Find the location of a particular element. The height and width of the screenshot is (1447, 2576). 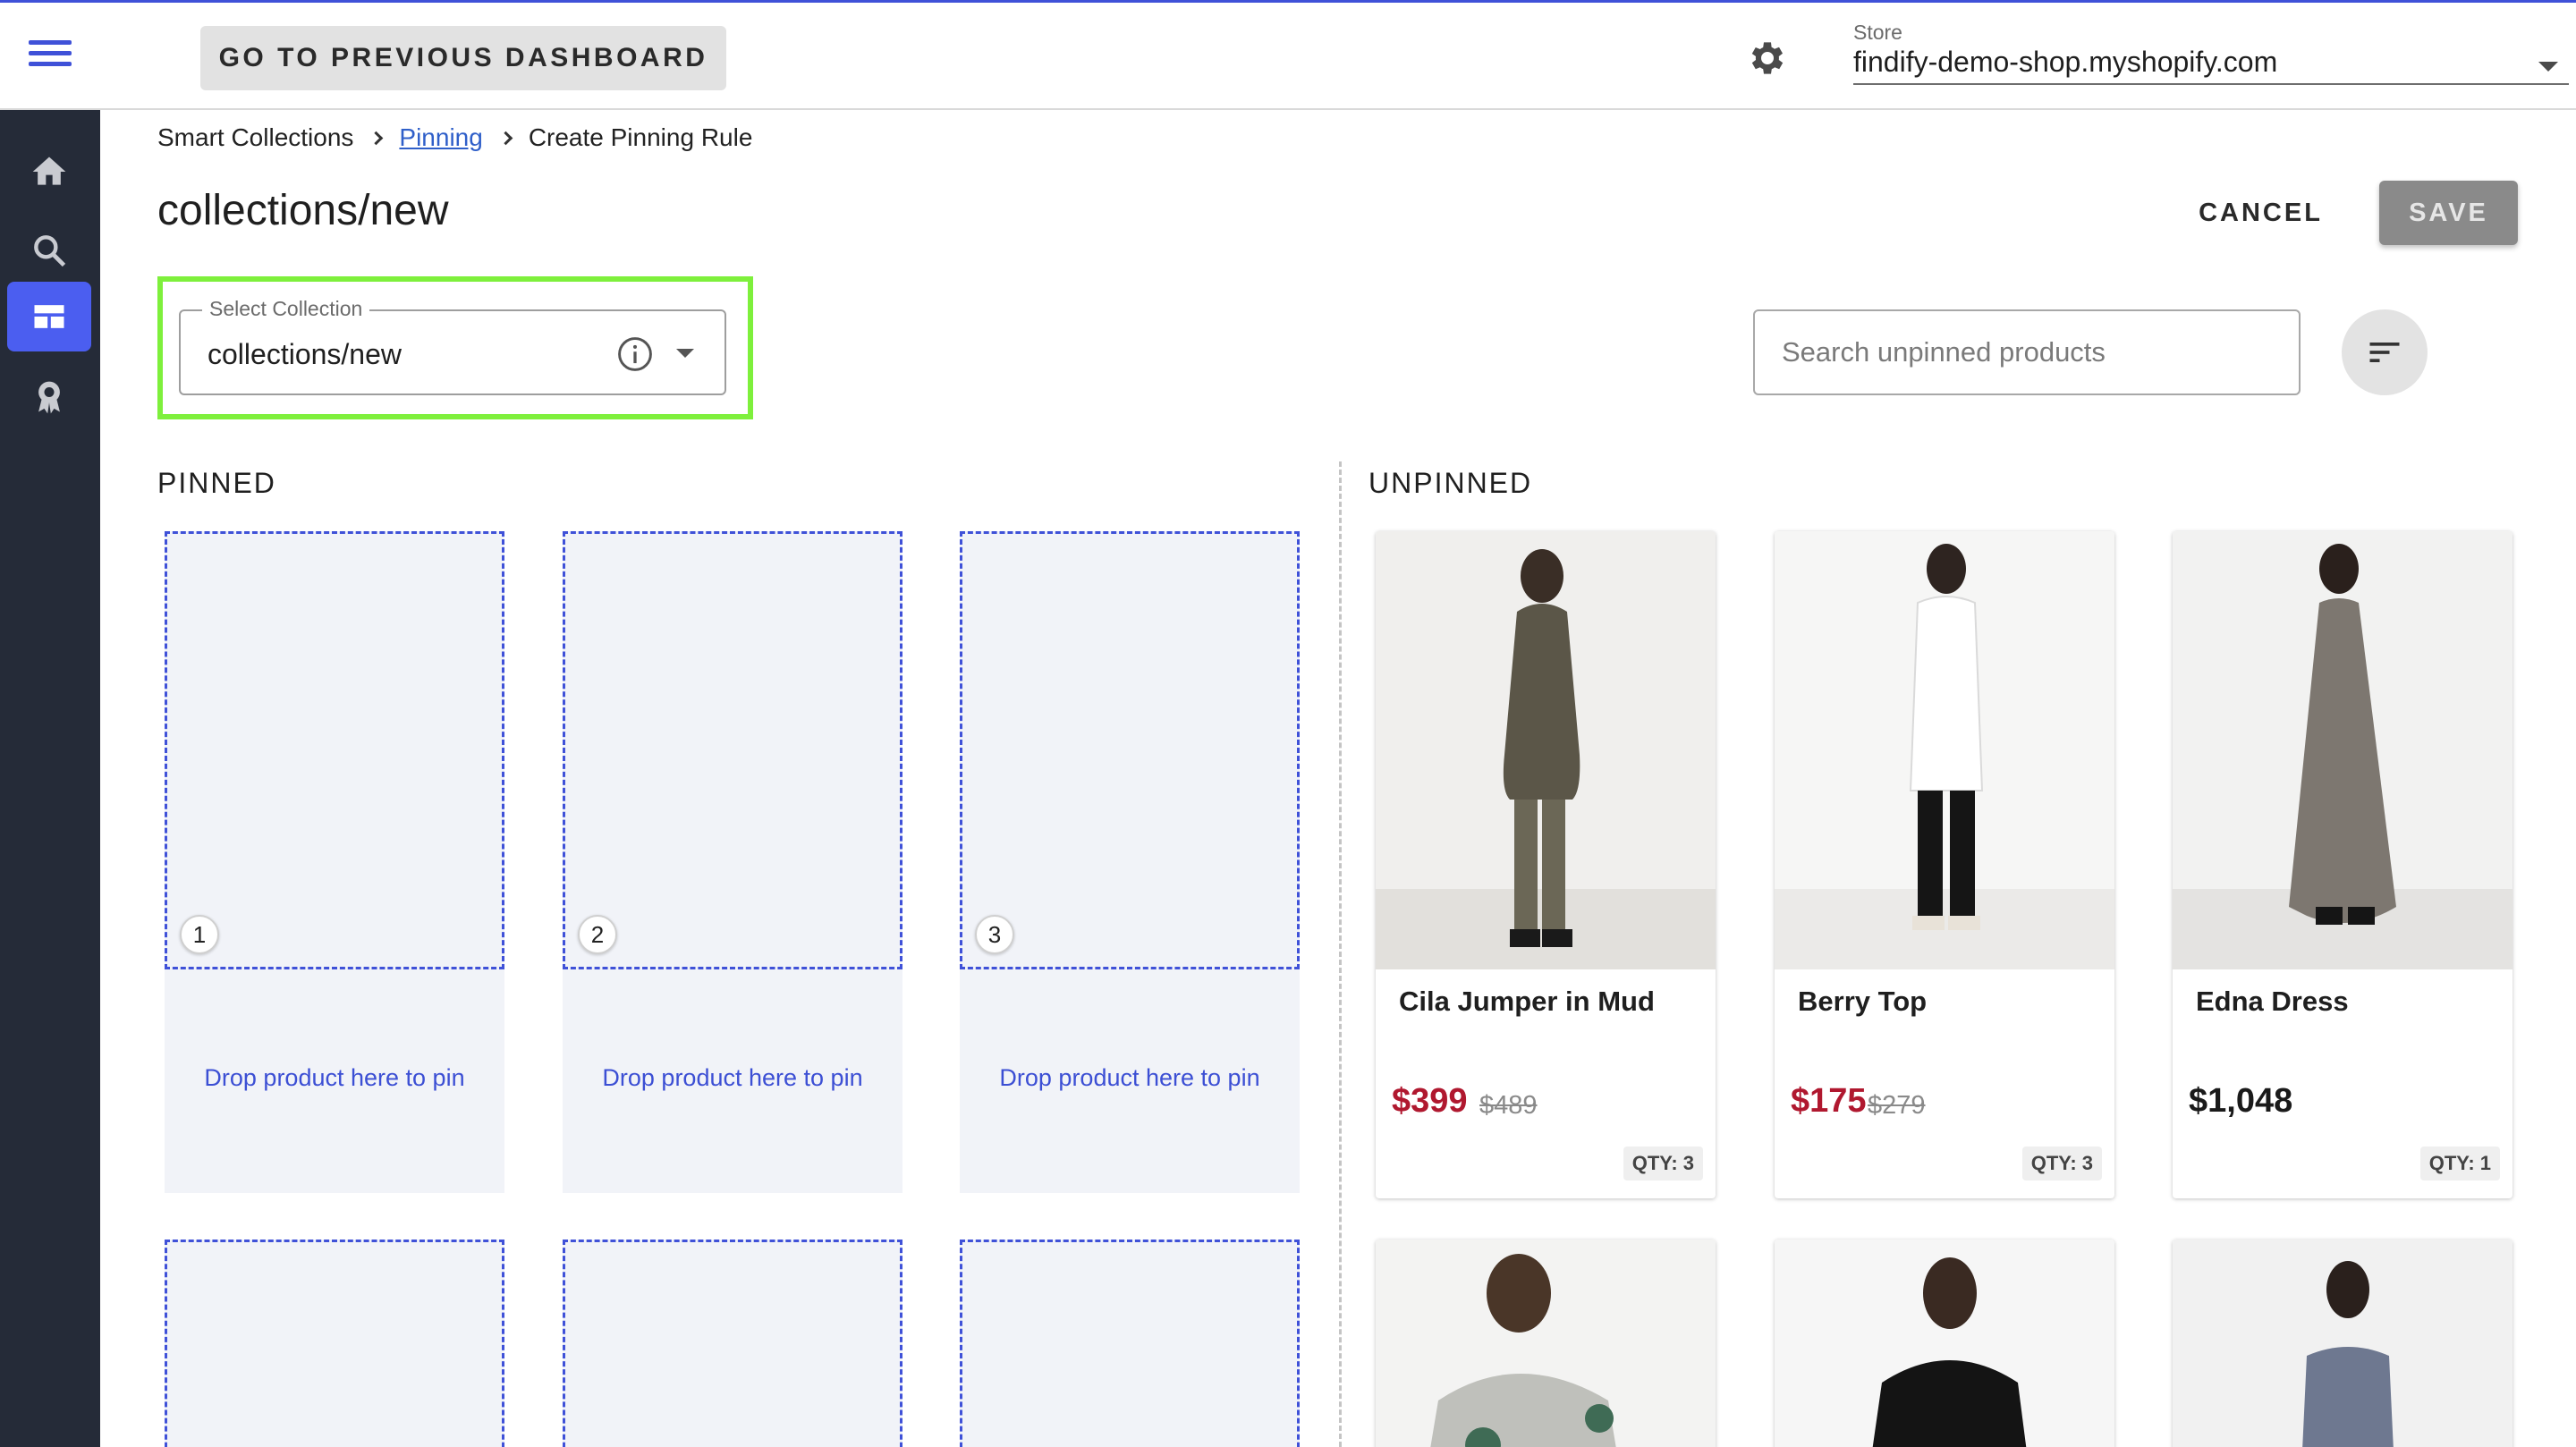

sidebar is located at coordinates (50, 778).